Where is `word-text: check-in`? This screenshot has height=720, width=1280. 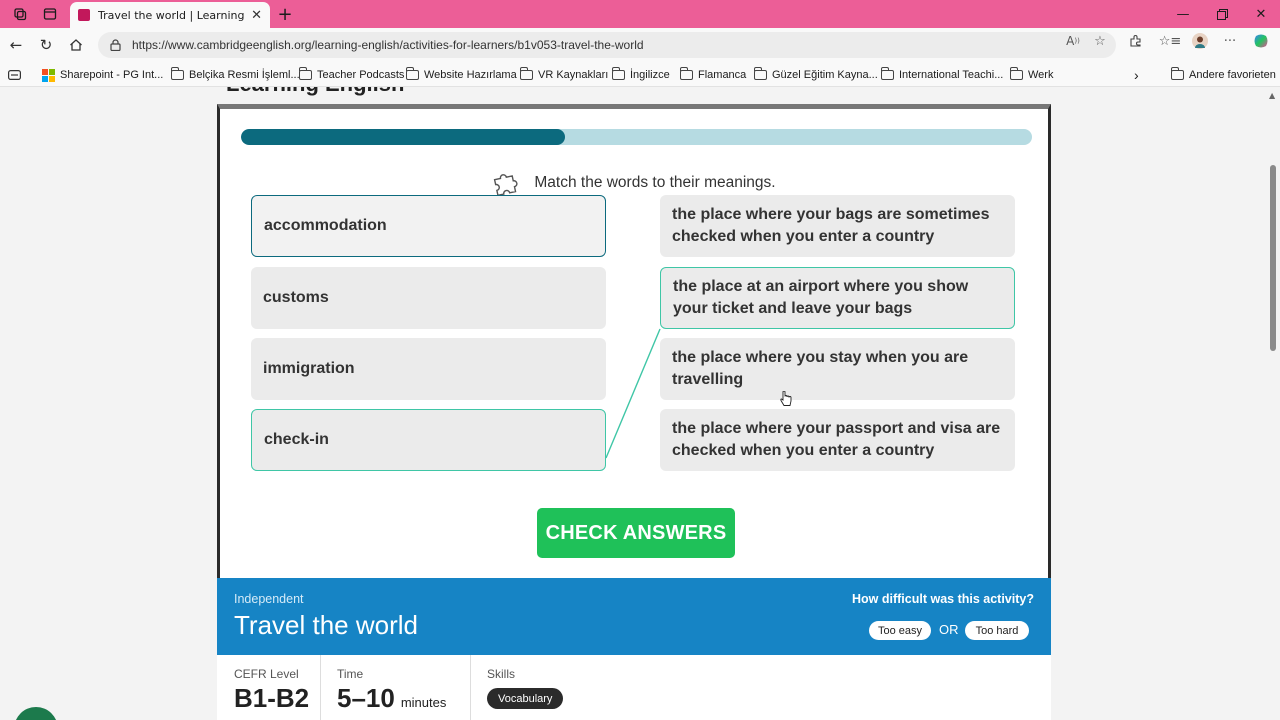
word-text: check-in is located at coordinates (296, 439).